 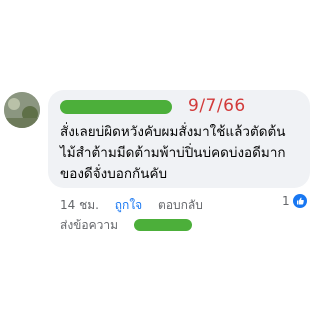 I want to click on avatar-photo, so click(x=22, y=110).